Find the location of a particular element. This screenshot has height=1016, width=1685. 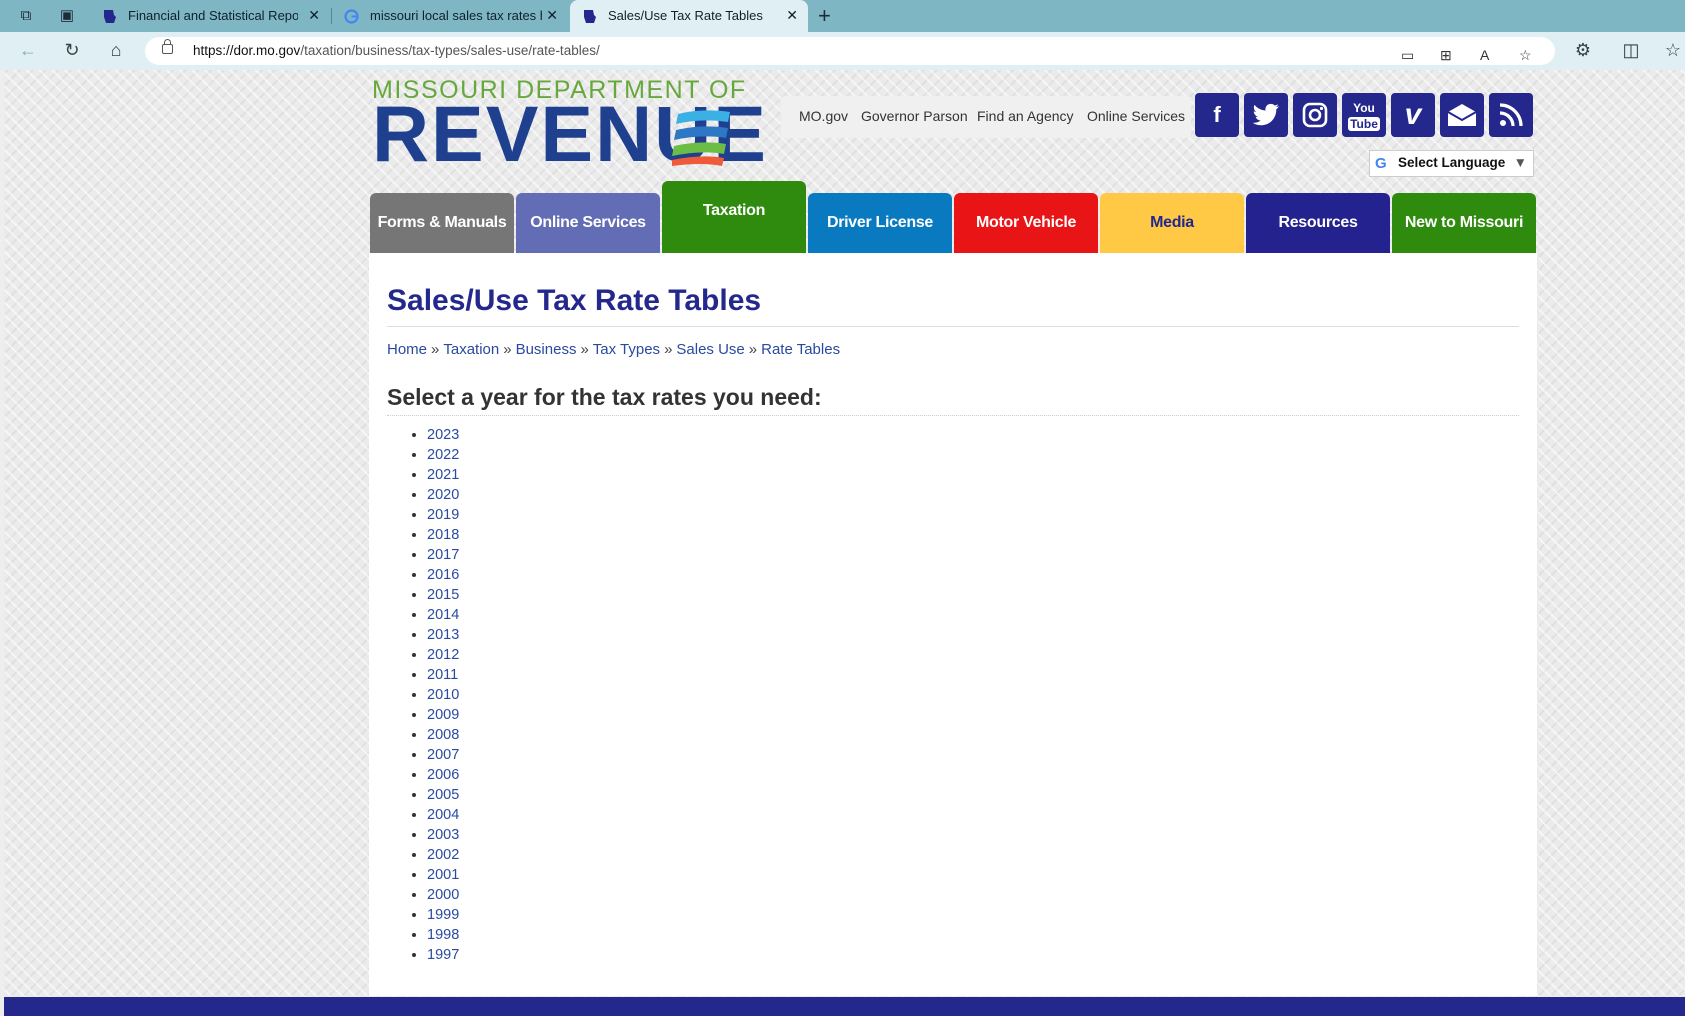

year-link: 1998 is located at coordinates (443, 935).